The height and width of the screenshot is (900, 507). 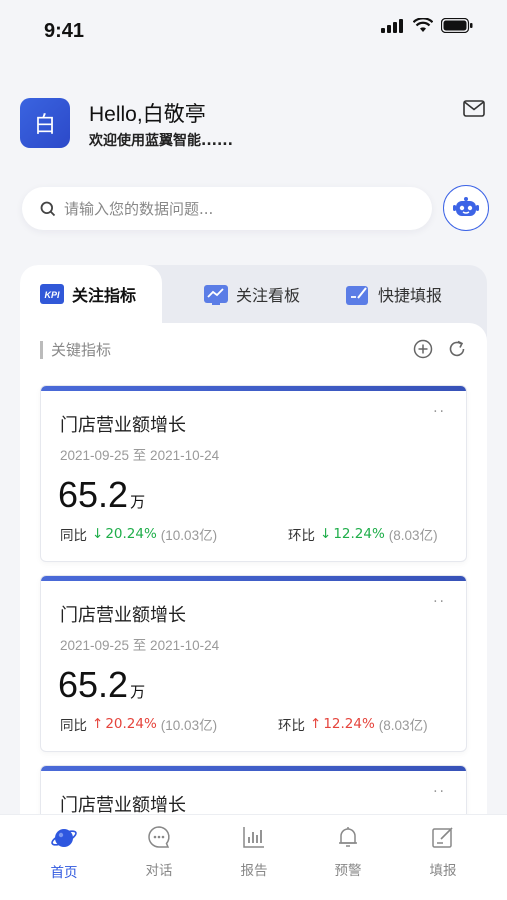 I want to click on dashboard-icon, so click(x=216, y=295).